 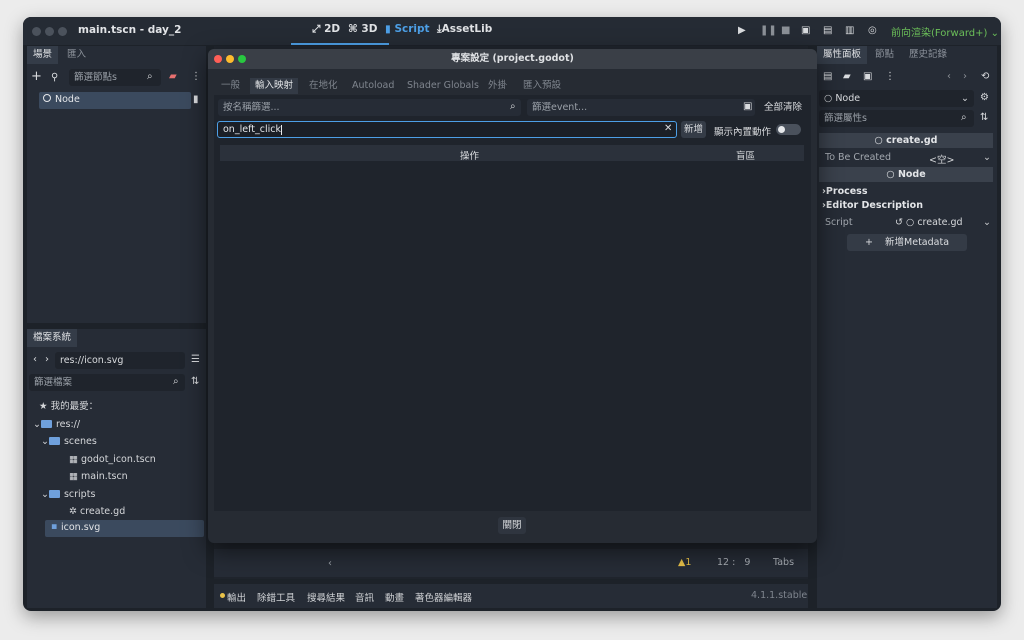 What do you see at coordinates (388, 29) in the screenshot?
I see `script-icon: ▮` at bounding box center [388, 29].